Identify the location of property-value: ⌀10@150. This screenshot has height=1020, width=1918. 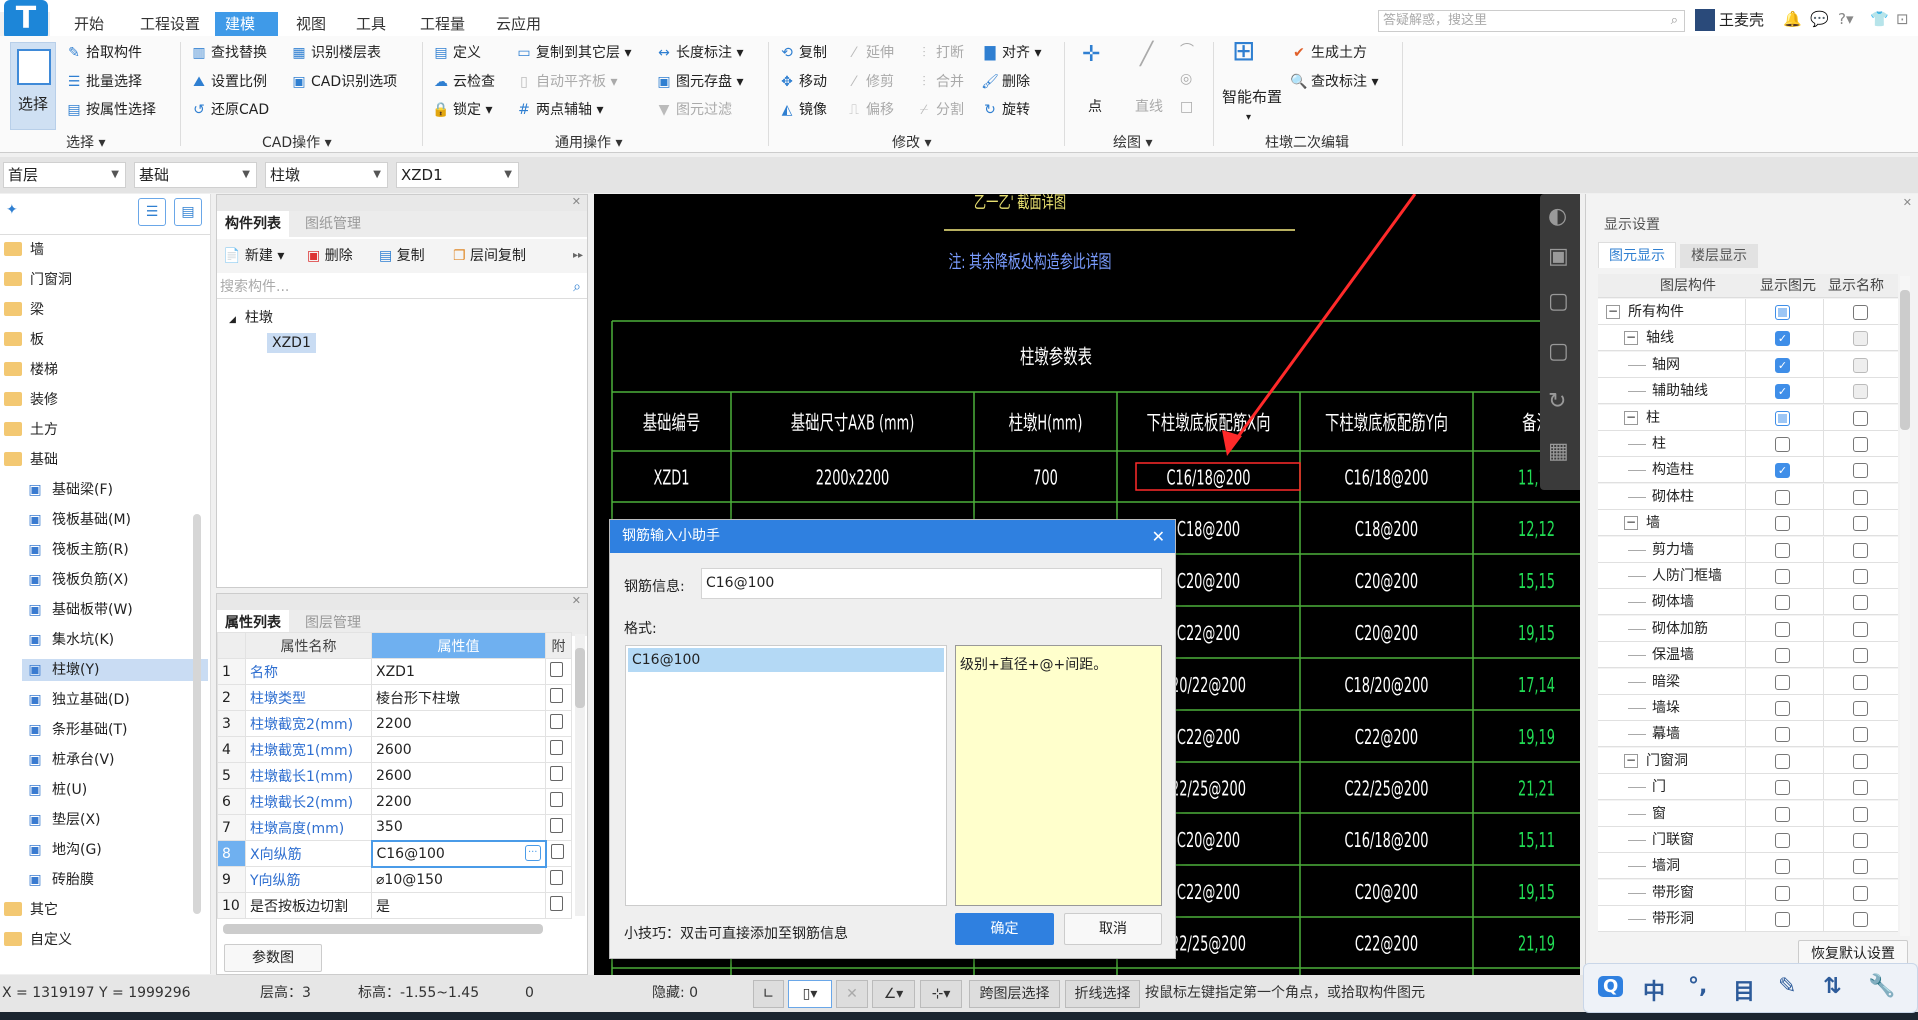
(458, 879).